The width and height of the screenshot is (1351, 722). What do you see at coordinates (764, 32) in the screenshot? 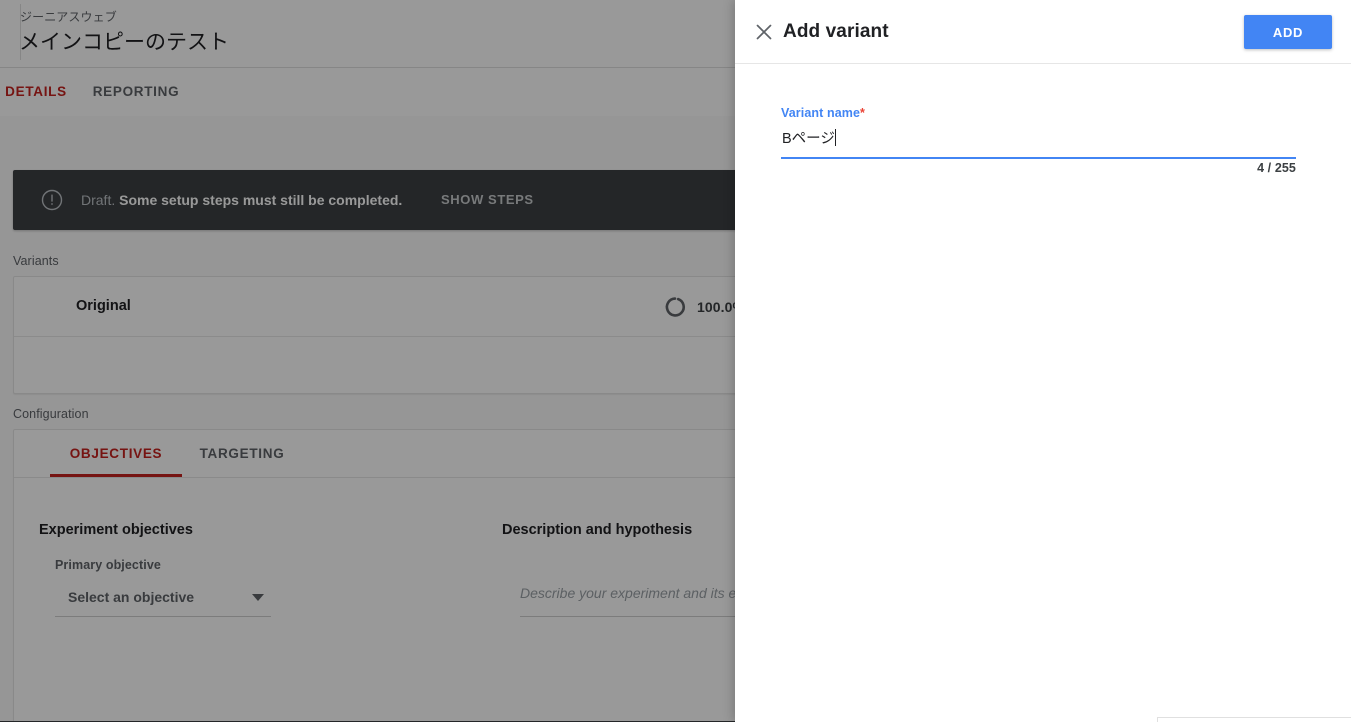
I see `close-icon` at bounding box center [764, 32].